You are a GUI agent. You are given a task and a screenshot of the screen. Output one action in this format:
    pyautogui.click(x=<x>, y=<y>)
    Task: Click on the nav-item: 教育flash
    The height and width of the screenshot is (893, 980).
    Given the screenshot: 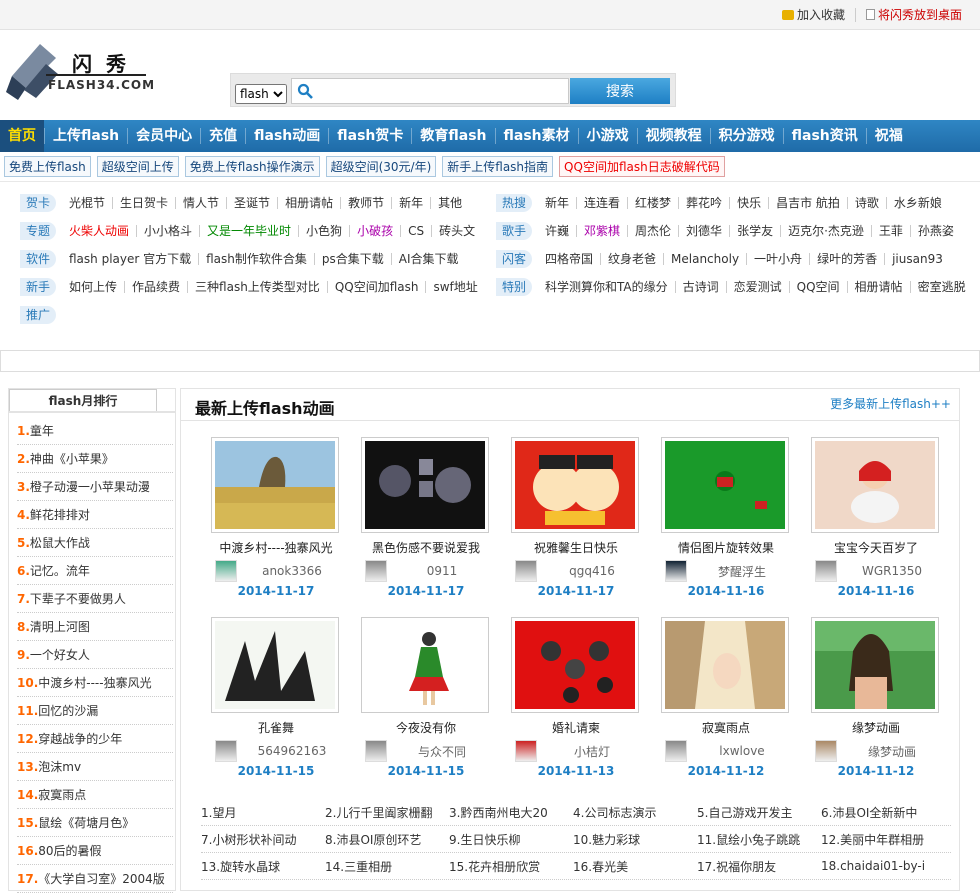 What is the action you would take?
    pyautogui.click(x=453, y=136)
    